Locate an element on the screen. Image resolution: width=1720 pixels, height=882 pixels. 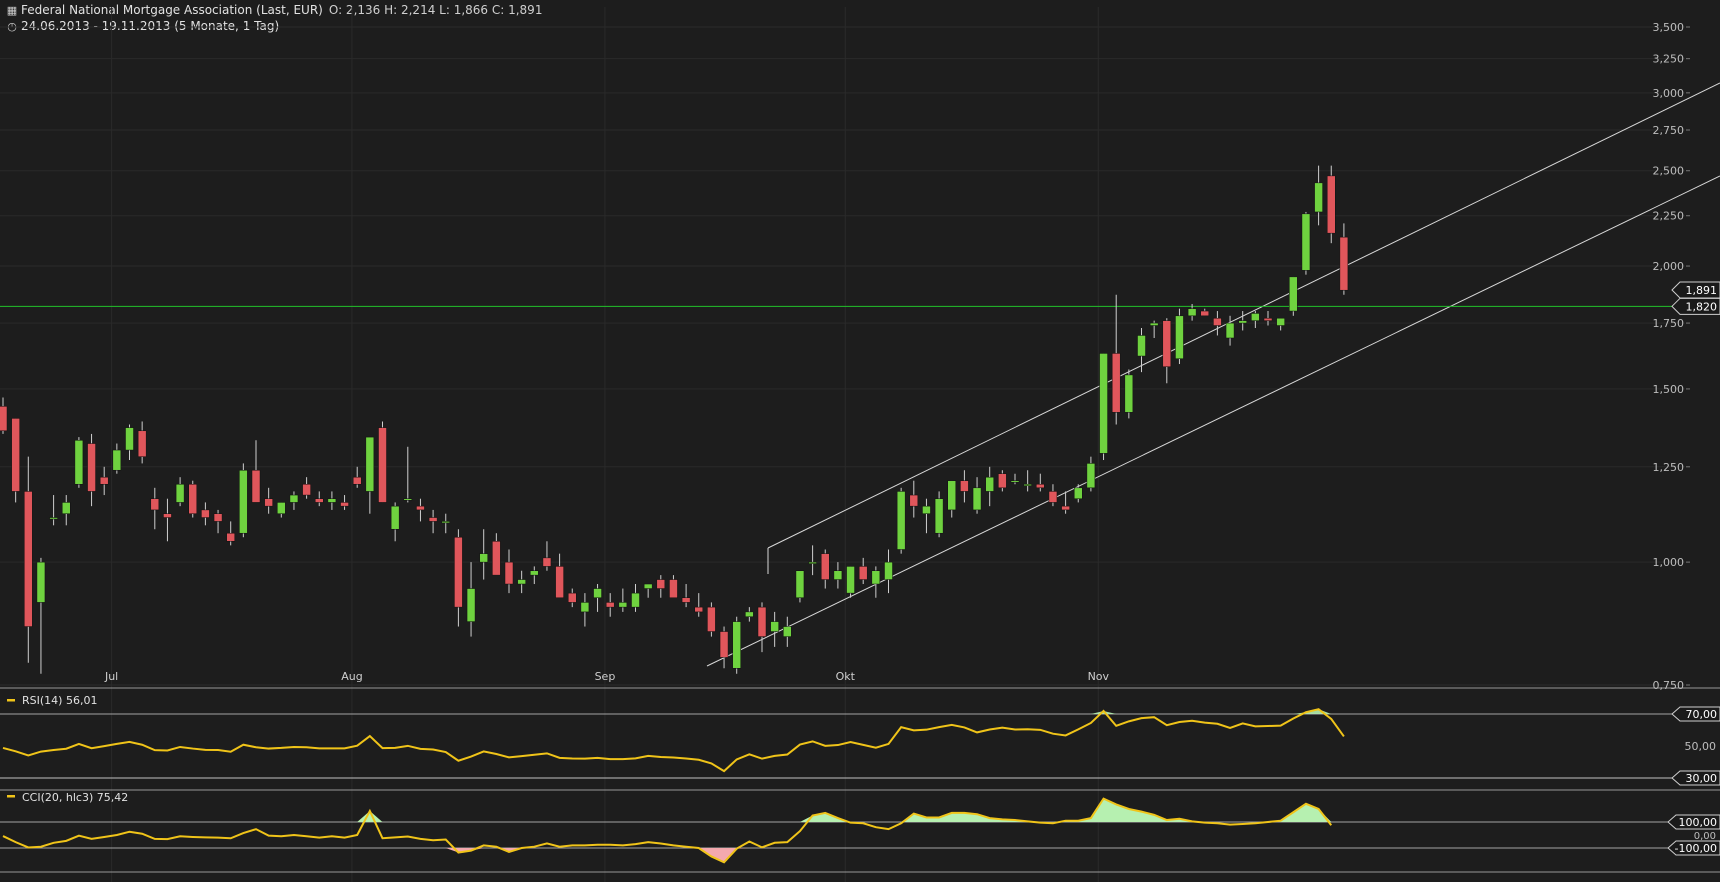
rsi-band-label: 30,00 is located at coordinates (1702, 778).